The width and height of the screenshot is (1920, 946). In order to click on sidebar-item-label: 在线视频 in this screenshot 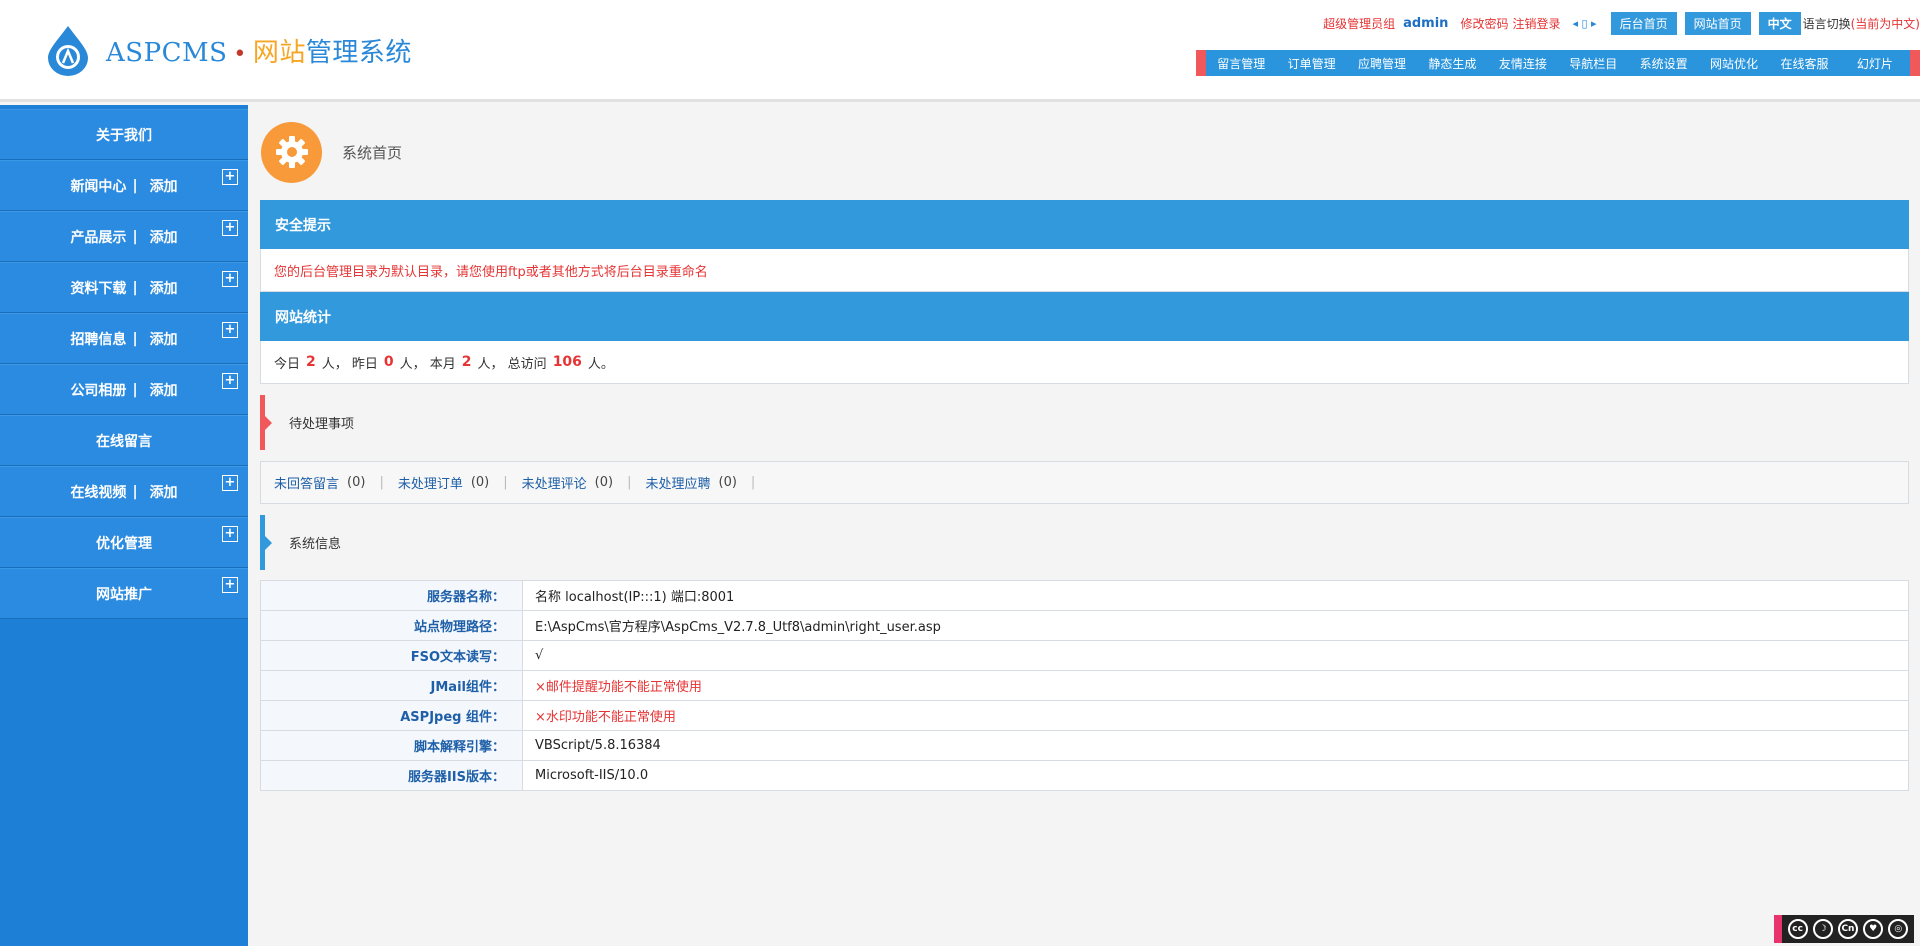, I will do `click(98, 492)`.